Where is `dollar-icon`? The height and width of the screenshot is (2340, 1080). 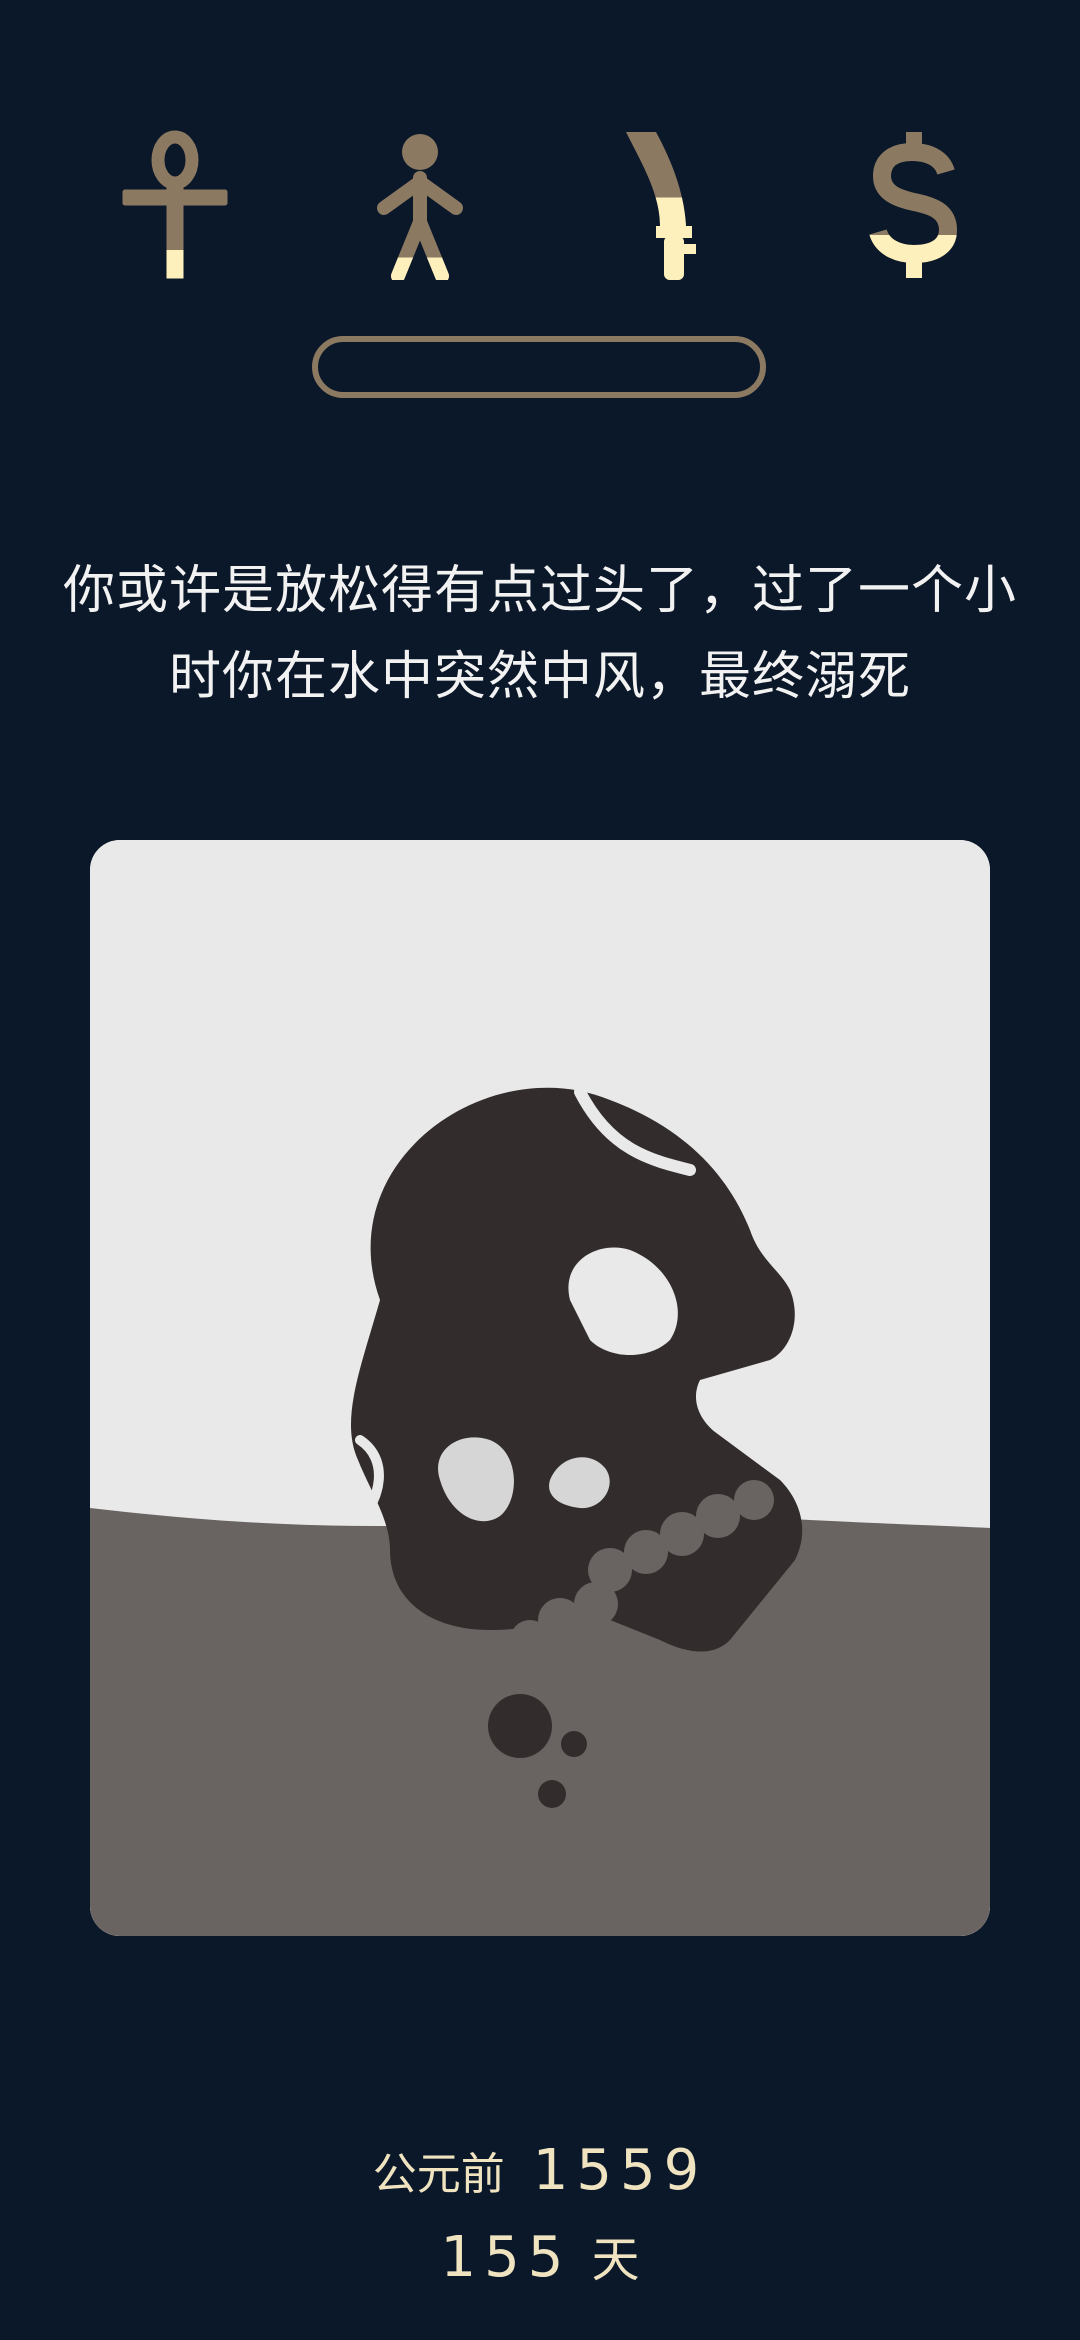 dollar-icon is located at coordinates (914, 205).